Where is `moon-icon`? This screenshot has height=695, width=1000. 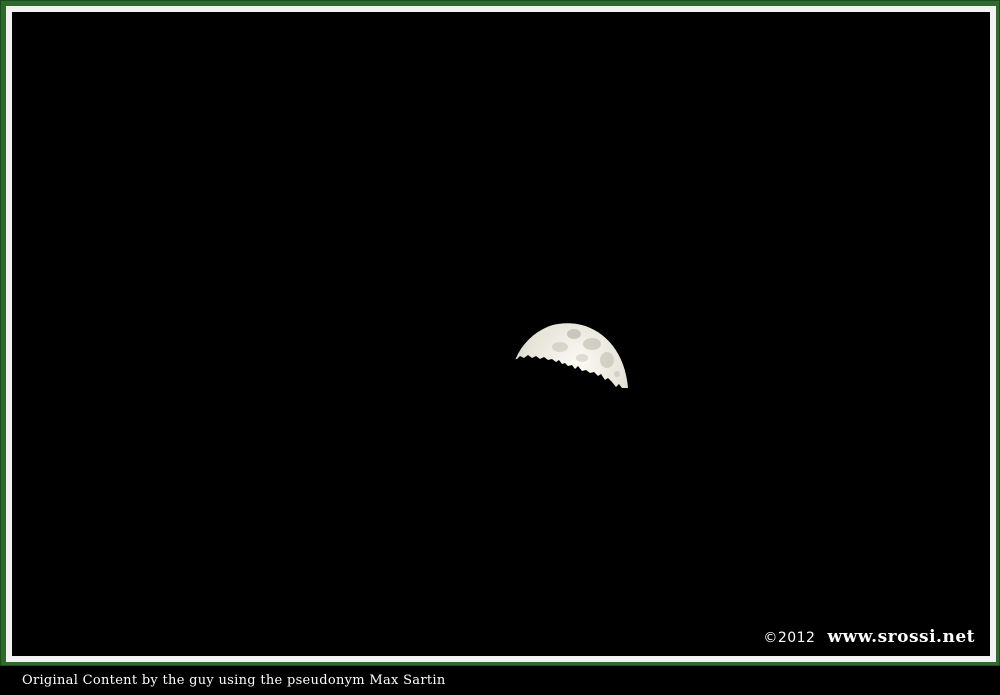
moon-icon is located at coordinates (570, 355).